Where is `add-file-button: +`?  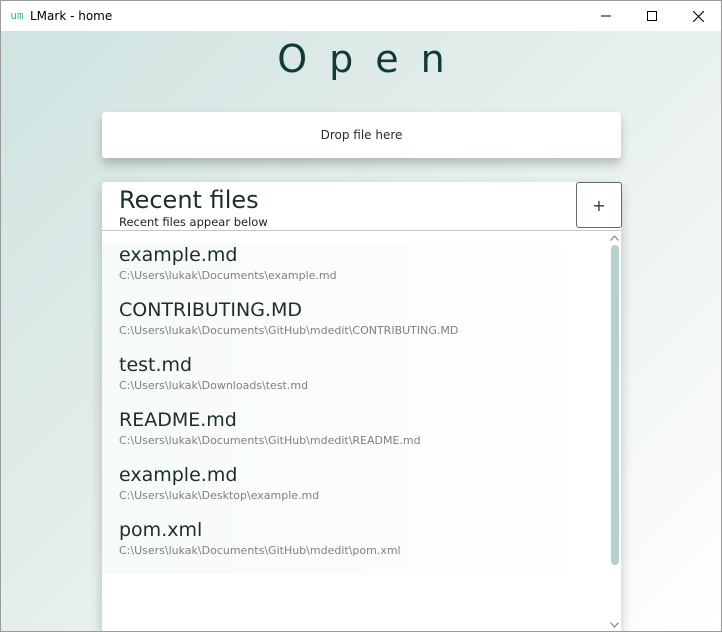 add-file-button: + is located at coordinates (599, 205).